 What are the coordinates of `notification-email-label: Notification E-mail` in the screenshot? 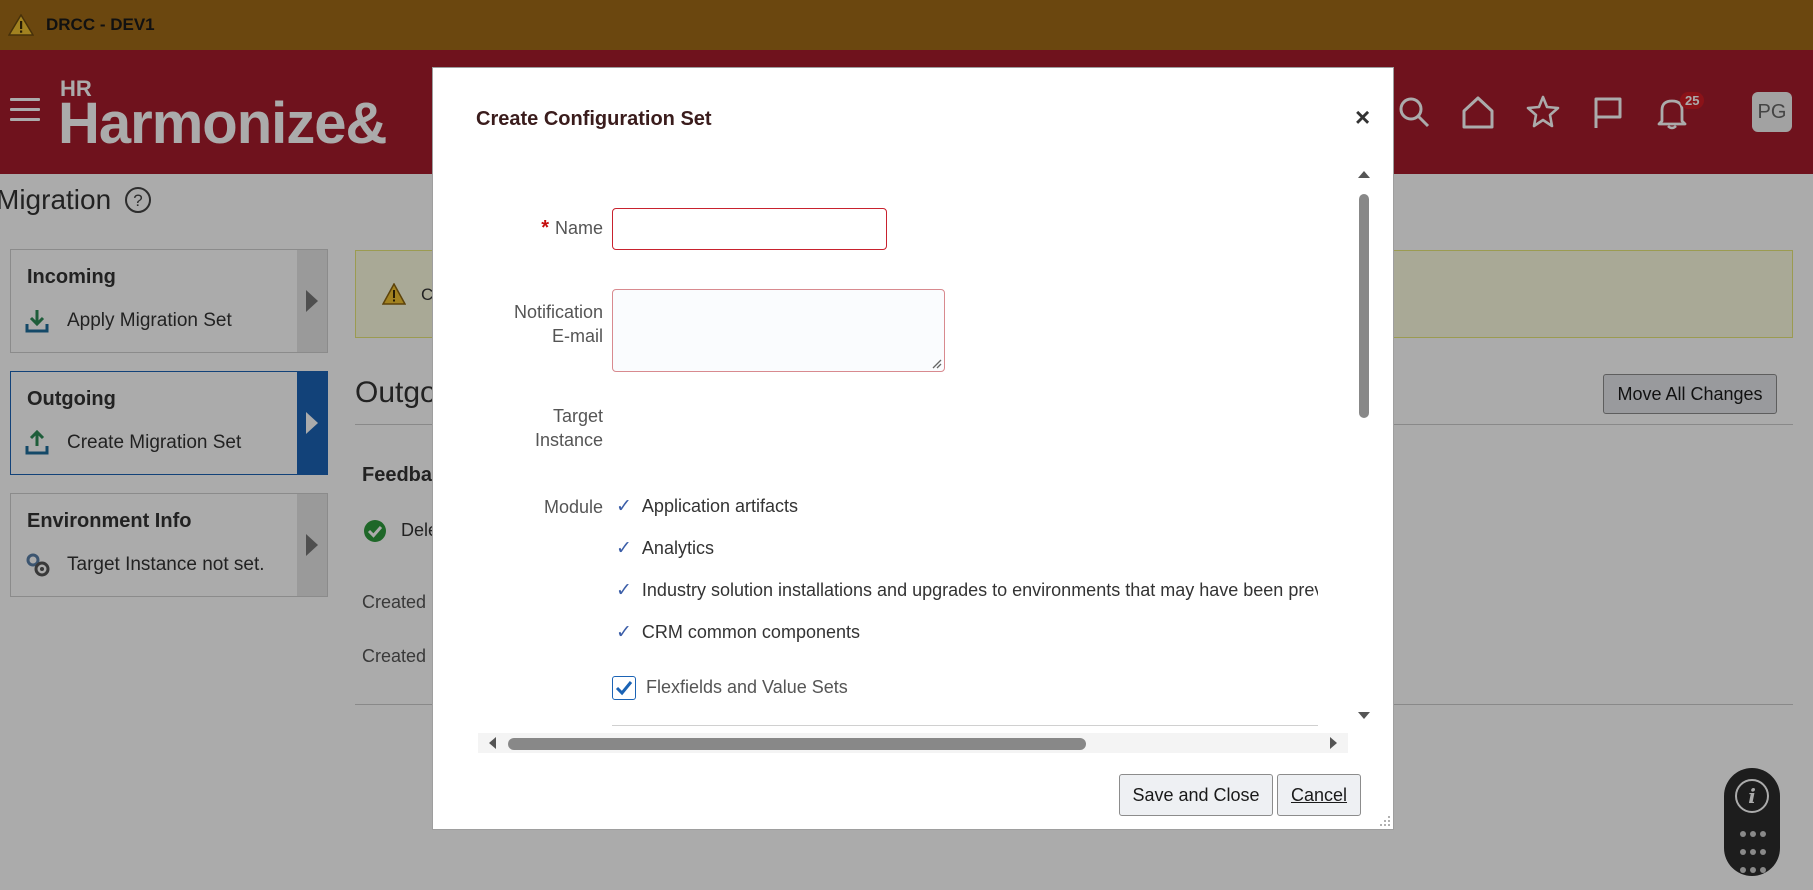 It's located at (533, 324).